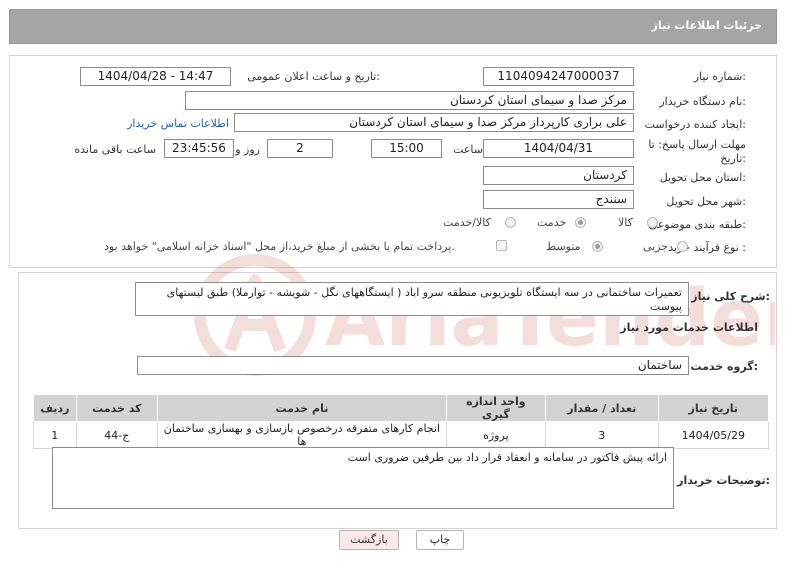  Describe the element at coordinates (730, 296) in the screenshot. I see `description-label: شرح کلی نیاز:` at that location.